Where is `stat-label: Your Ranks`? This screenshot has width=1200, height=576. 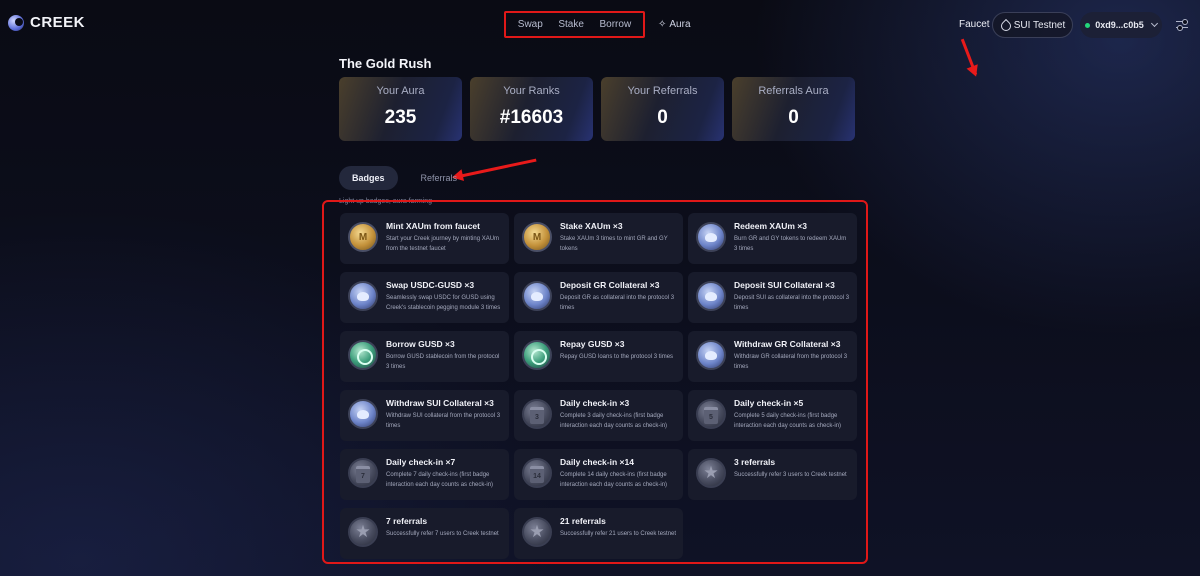
stat-label: Your Ranks is located at coordinates (531, 91).